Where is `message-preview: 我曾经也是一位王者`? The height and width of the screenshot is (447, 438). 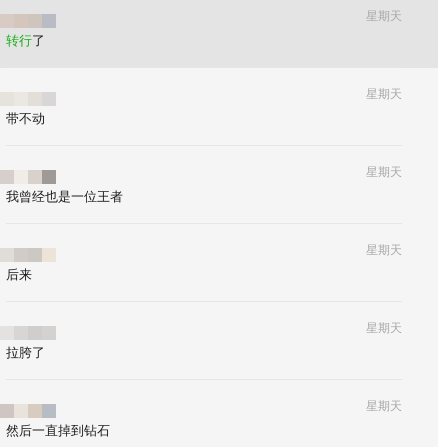 message-preview: 我曾经也是一位王者 is located at coordinates (65, 198).